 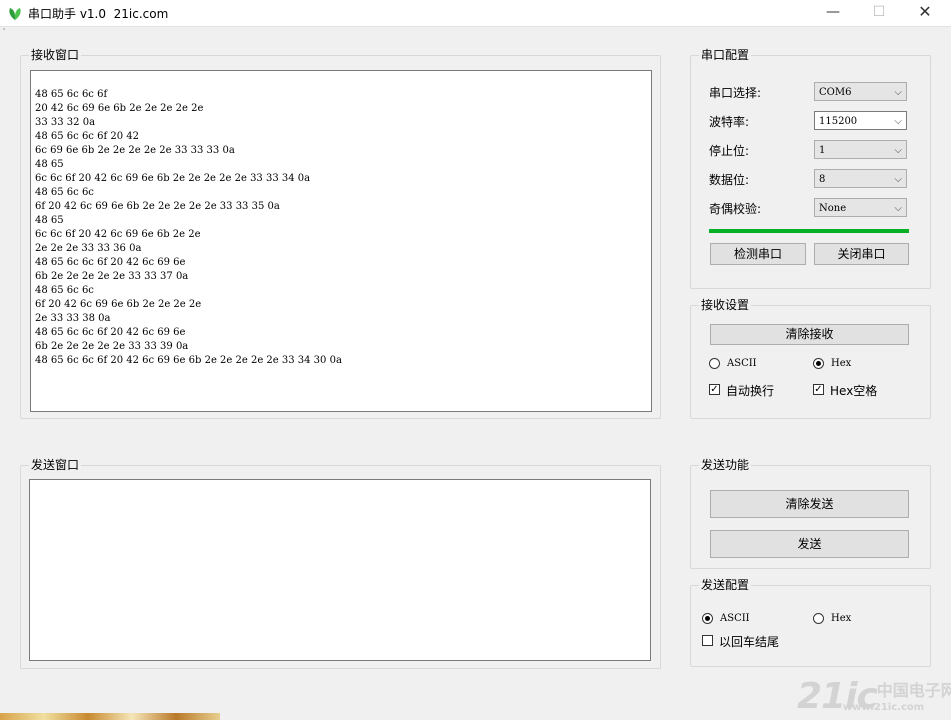 What do you see at coordinates (758, 254) in the screenshot?
I see `detect-port-button: 检测串口` at bounding box center [758, 254].